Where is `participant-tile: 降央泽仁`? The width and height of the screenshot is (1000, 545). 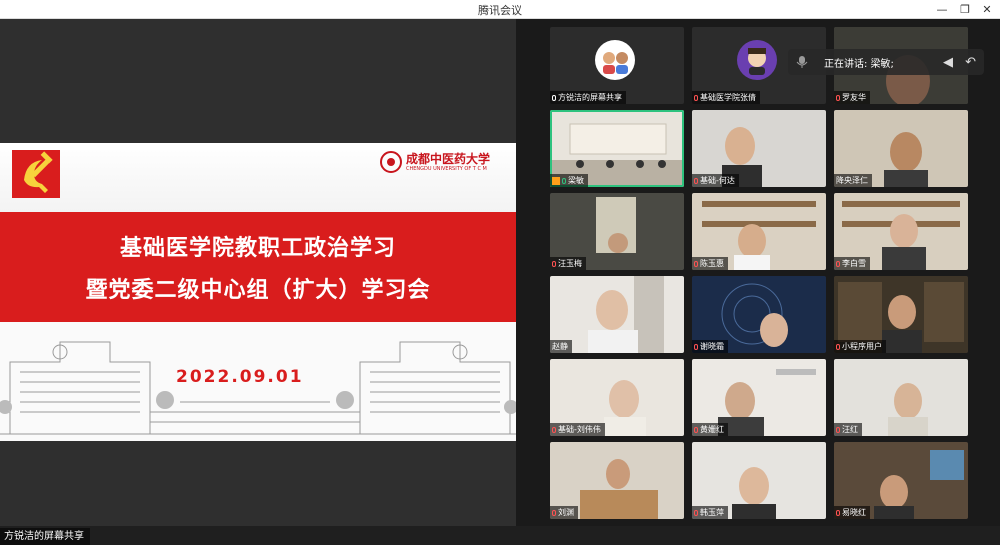 participant-tile: 降央泽仁 is located at coordinates (901, 148).